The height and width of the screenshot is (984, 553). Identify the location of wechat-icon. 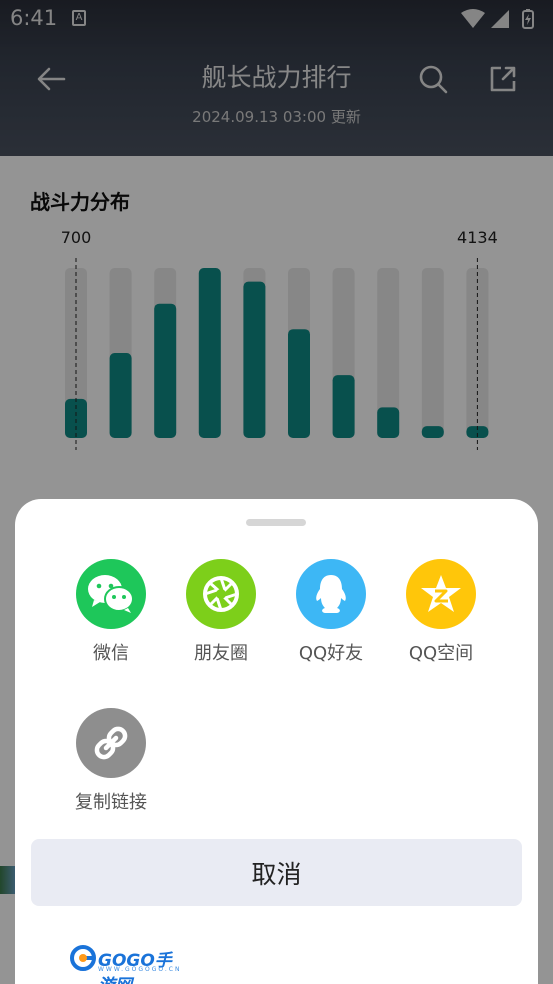
(111, 594).